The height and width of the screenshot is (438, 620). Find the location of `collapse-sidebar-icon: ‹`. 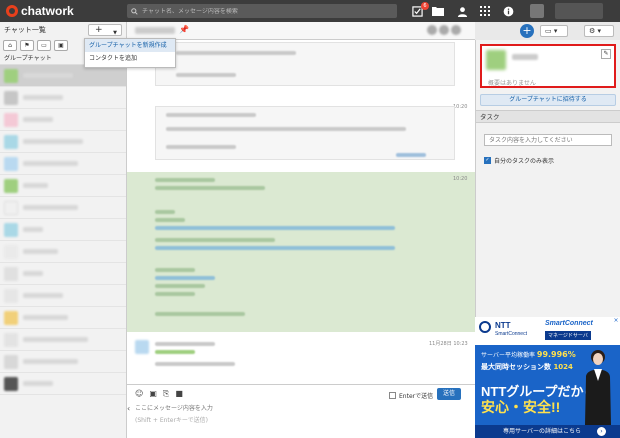

collapse-sidebar-icon: ‹ is located at coordinates (128, 408).